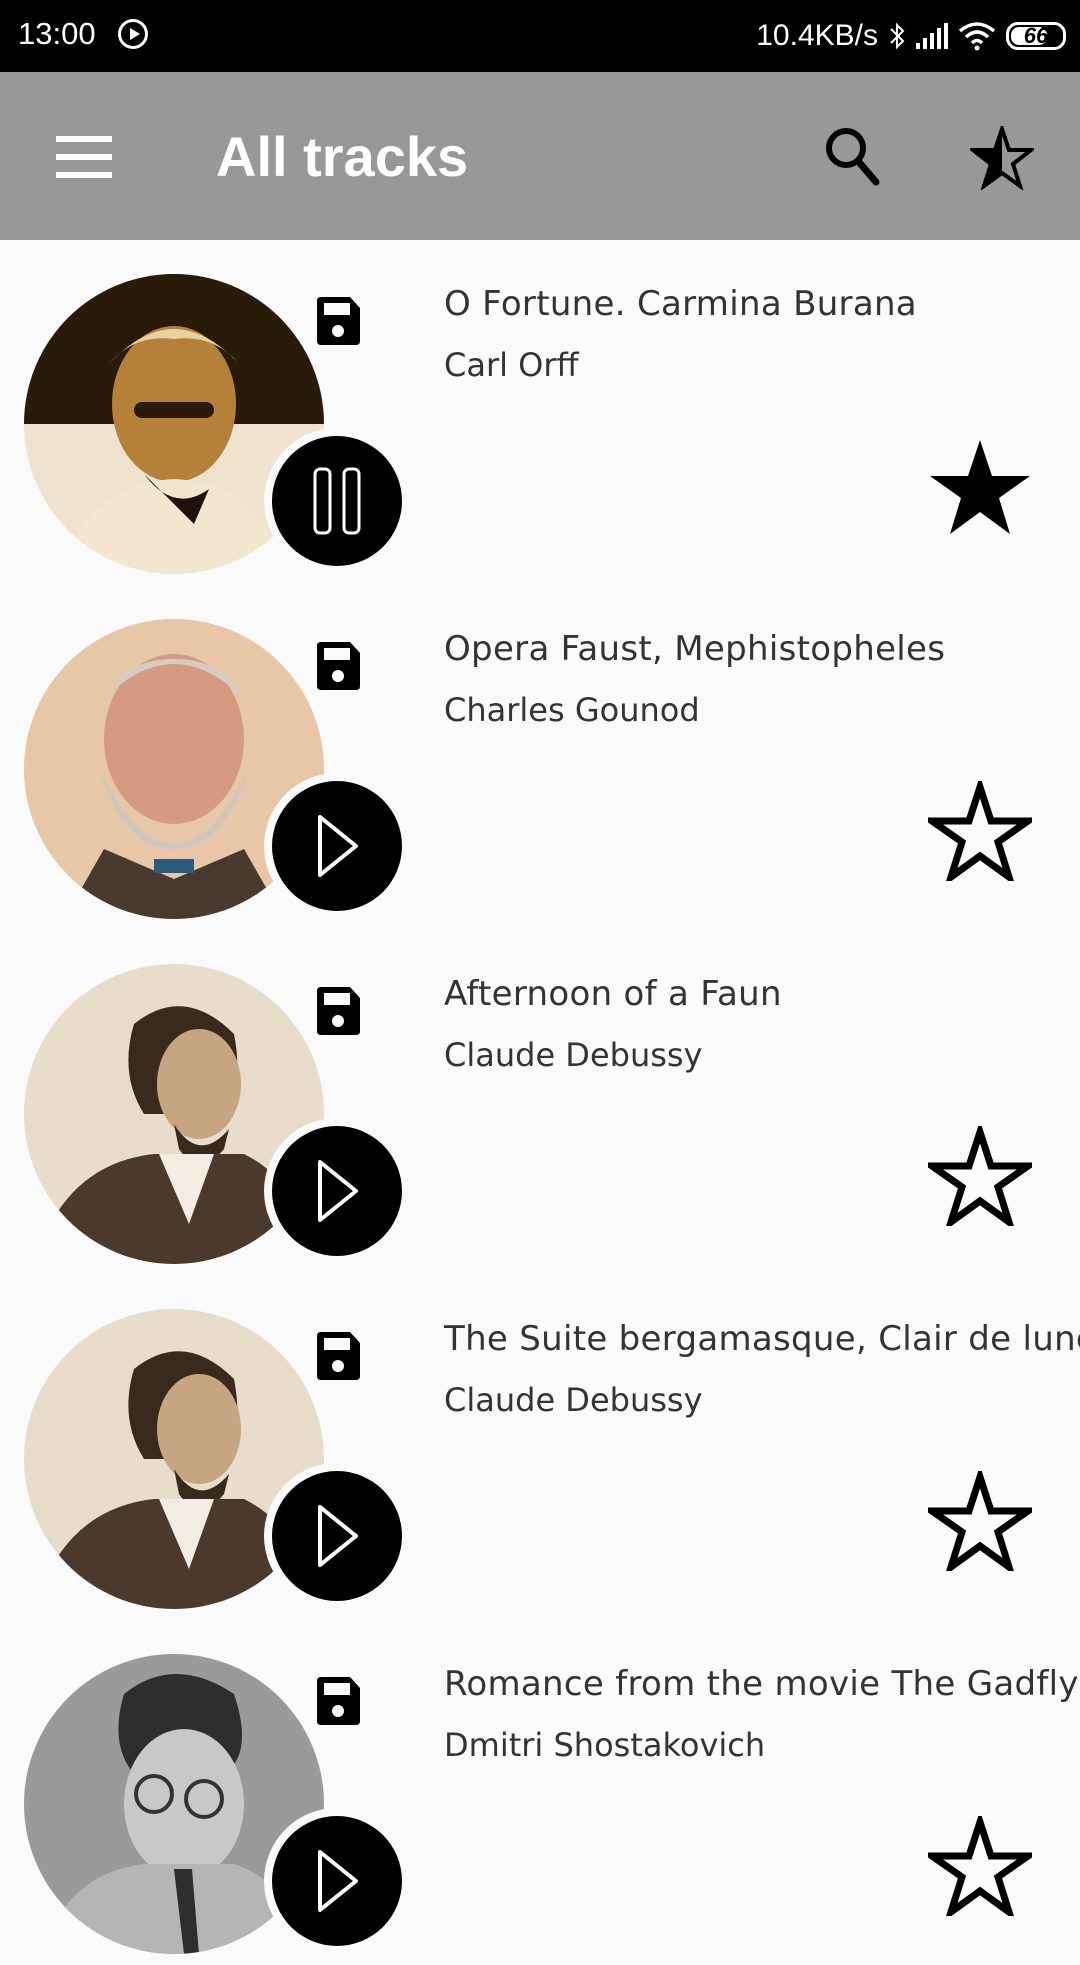  Describe the element at coordinates (852, 156) in the screenshot. I see `search-icon` at that location.